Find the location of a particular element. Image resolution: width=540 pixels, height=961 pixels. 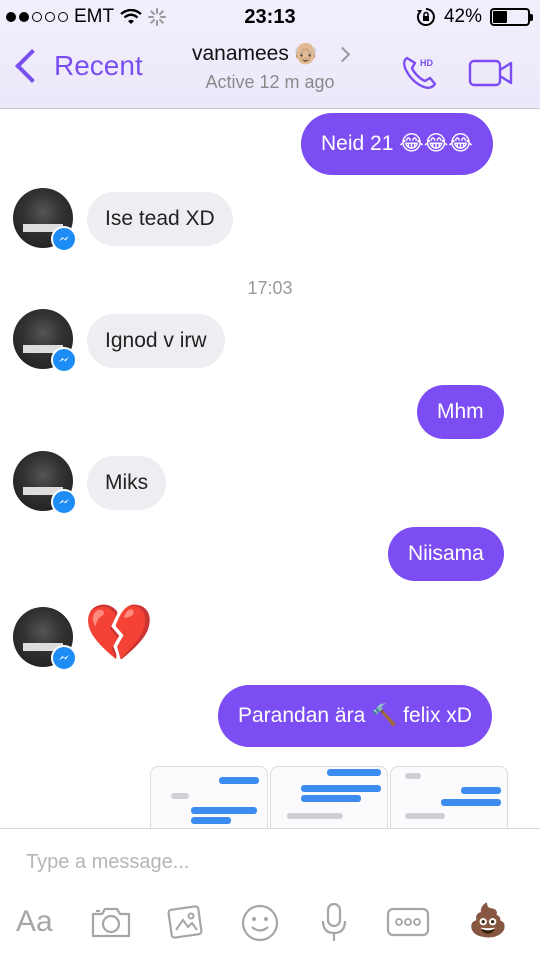

emoji-button is located at coordinates (260, 925).